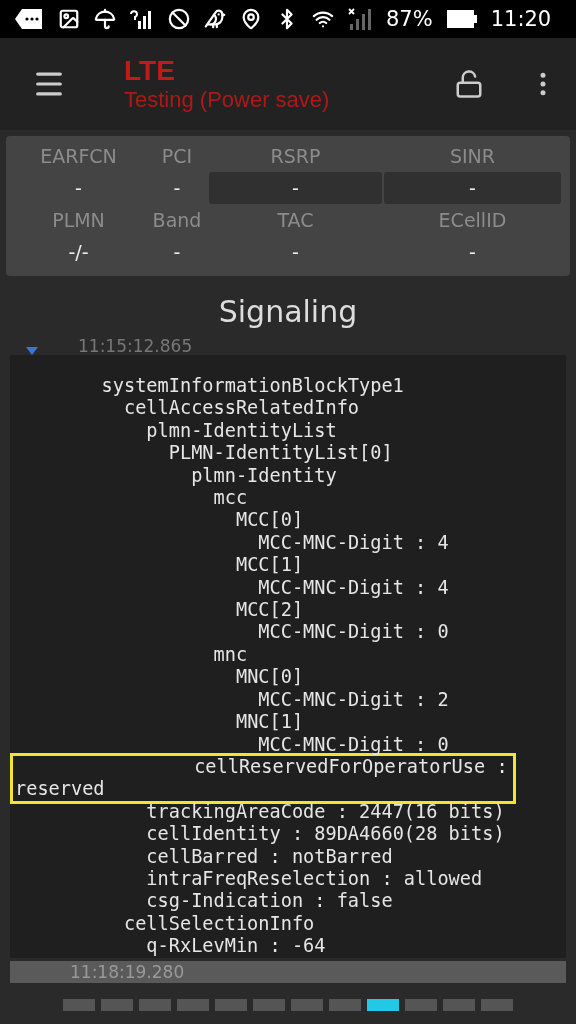  I want to click on battery-percent: 87%, so click(409, 19).